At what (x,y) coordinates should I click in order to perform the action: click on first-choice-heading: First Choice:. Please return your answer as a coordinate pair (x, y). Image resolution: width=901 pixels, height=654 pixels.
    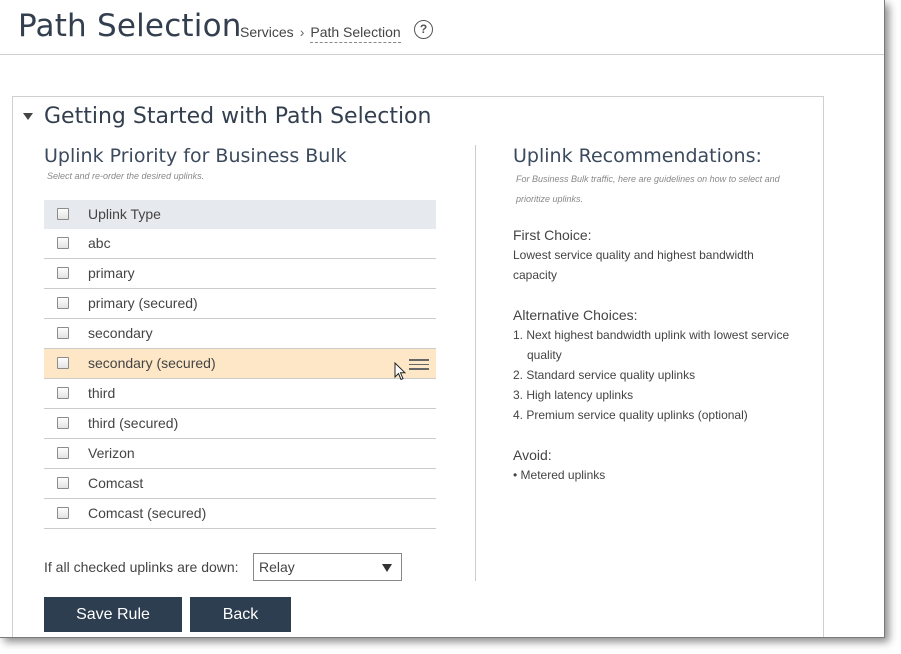
    Looking at the image, I should click on (552, 235).